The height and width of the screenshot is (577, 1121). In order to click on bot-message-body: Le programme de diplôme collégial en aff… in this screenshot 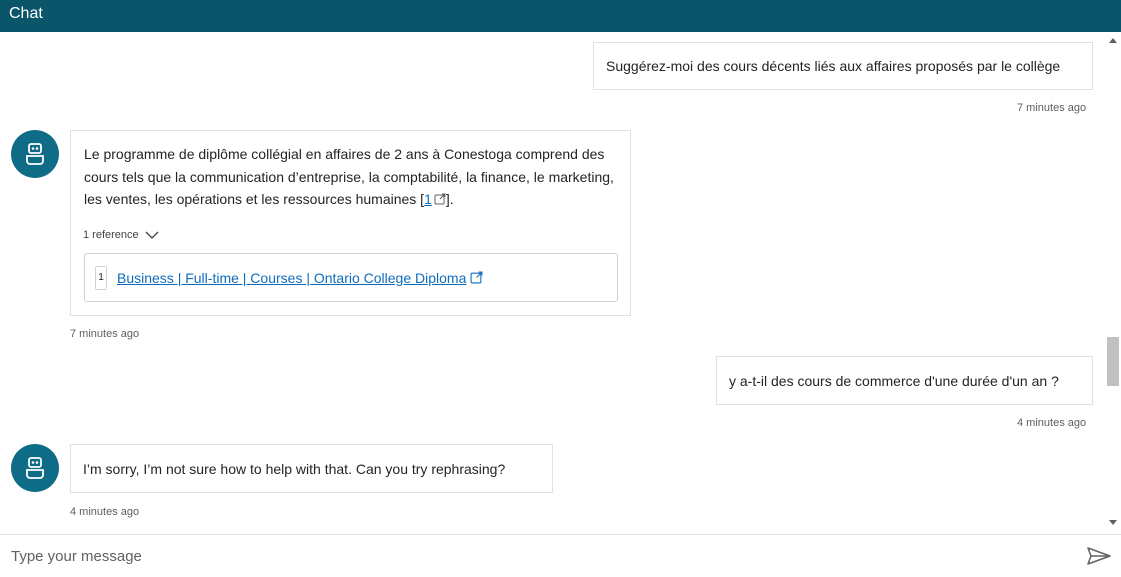, I will do `click(349, 176)`.